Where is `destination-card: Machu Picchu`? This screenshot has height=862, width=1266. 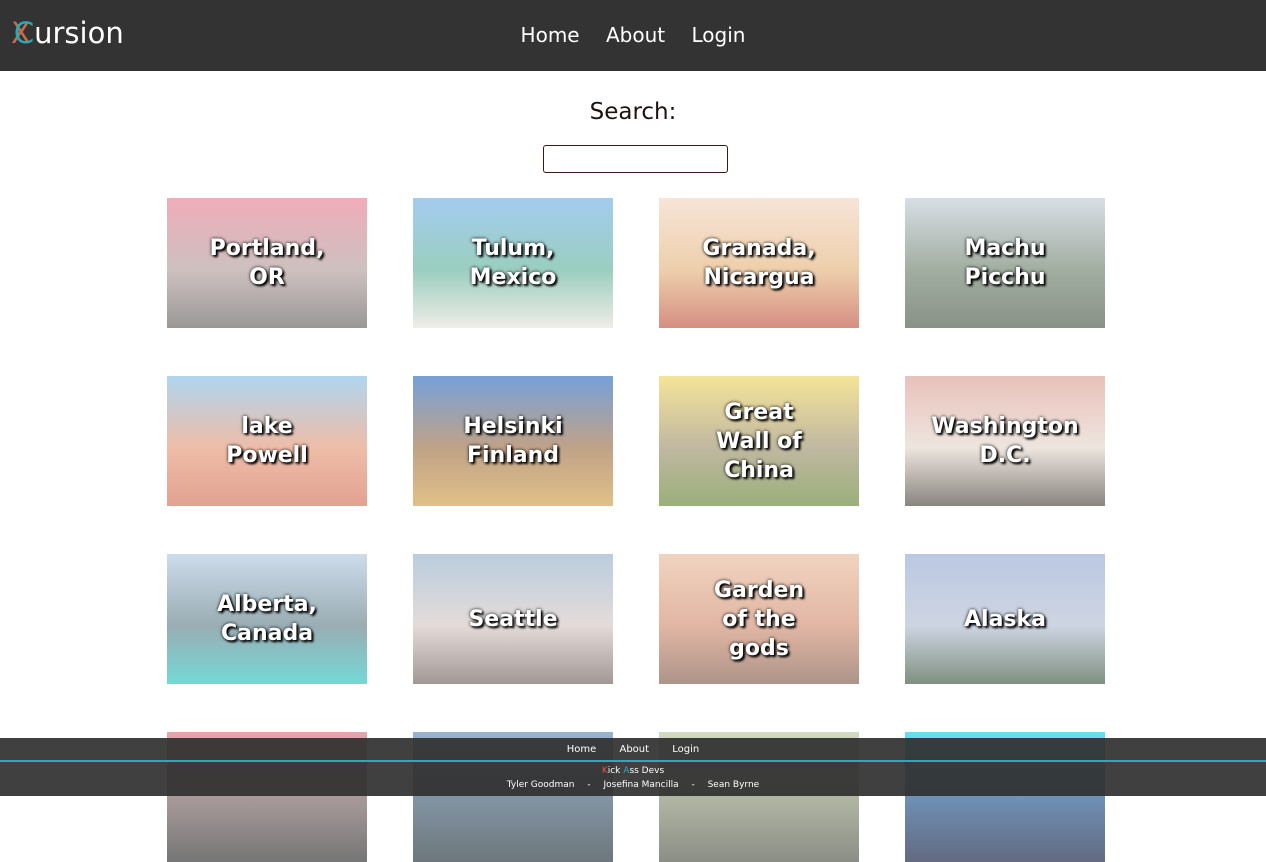
destination-card: Machu Picchu is located at coordinates (1005, 263).